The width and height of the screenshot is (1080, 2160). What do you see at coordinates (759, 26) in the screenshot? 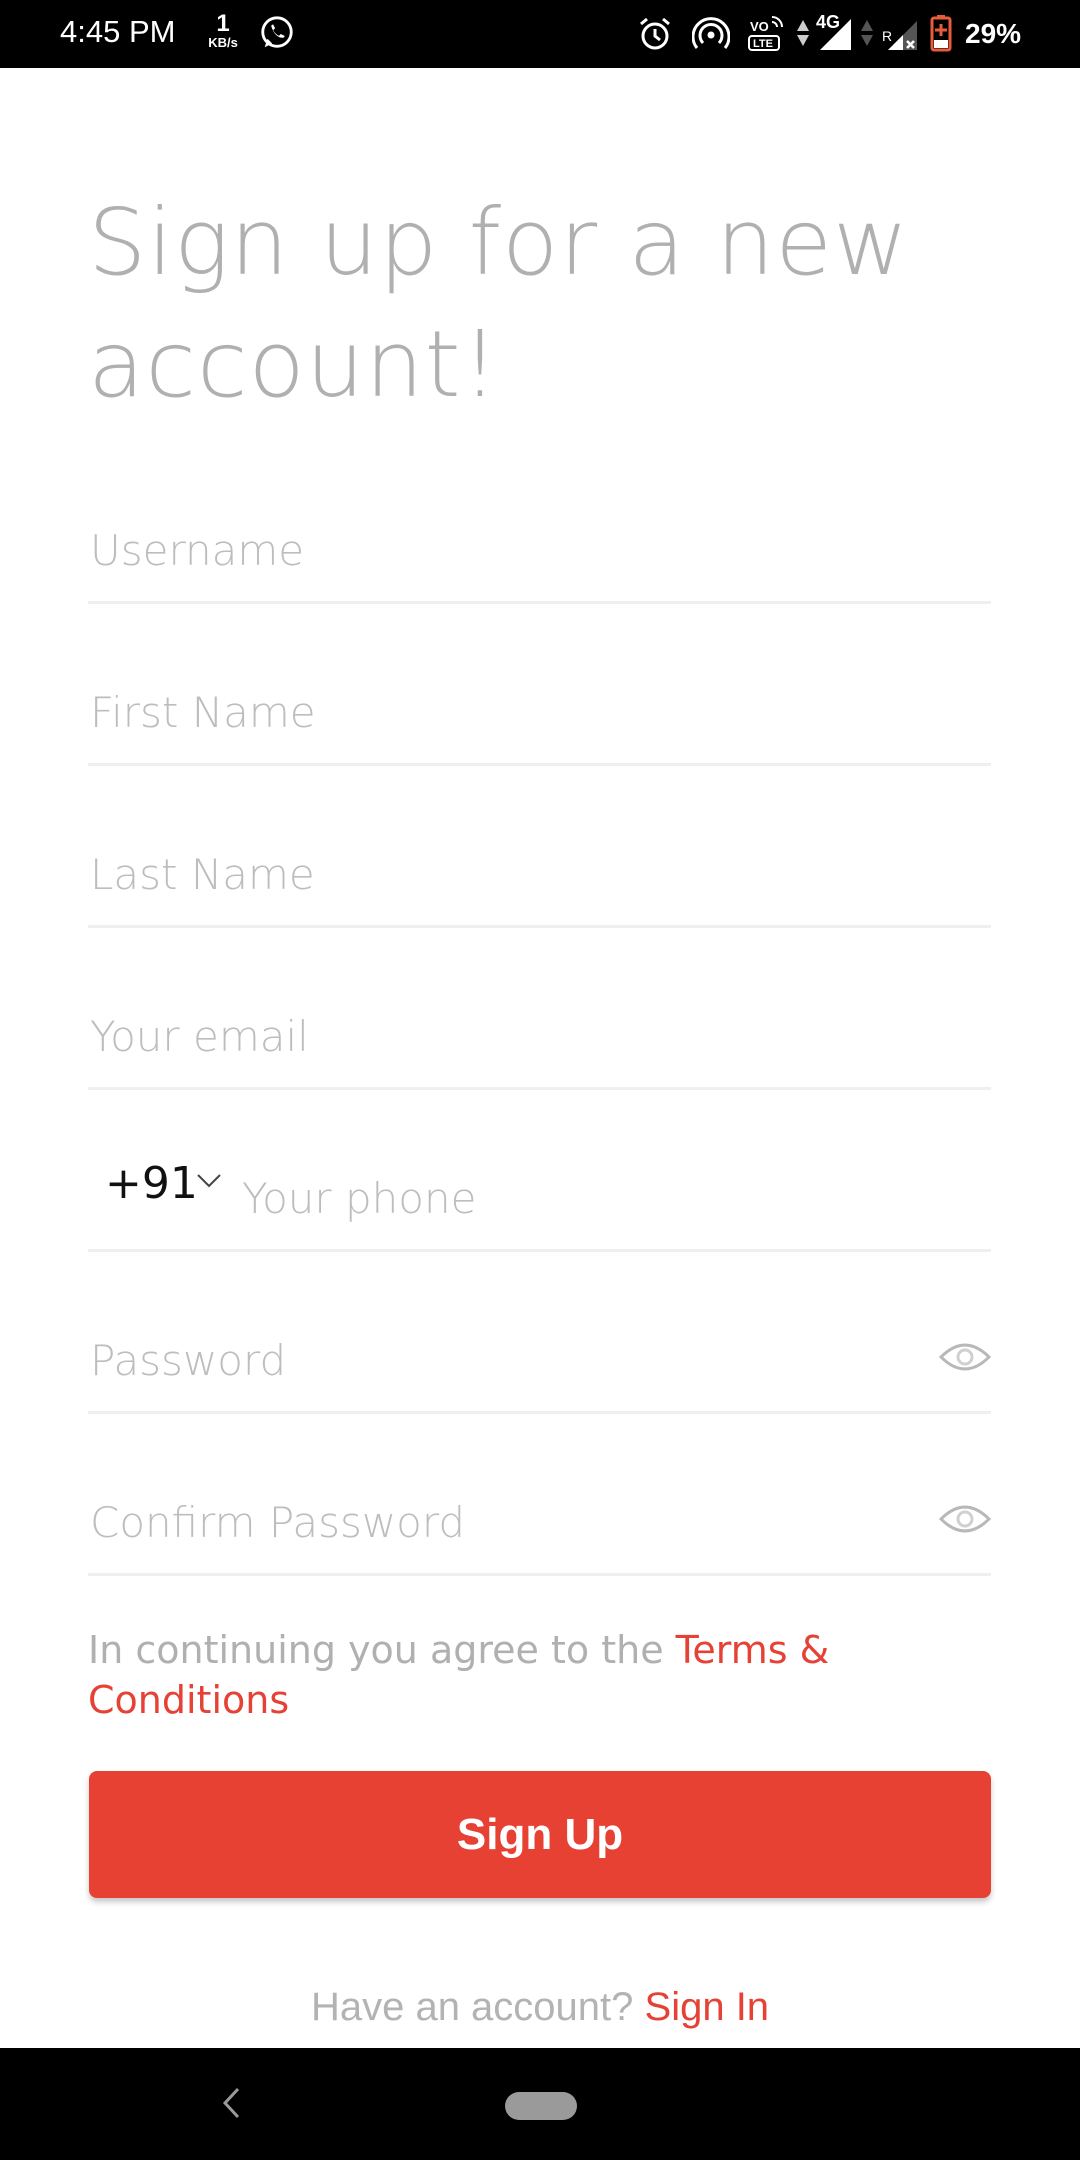
I see `volte-label: VO` at bounding box center [759, 26].